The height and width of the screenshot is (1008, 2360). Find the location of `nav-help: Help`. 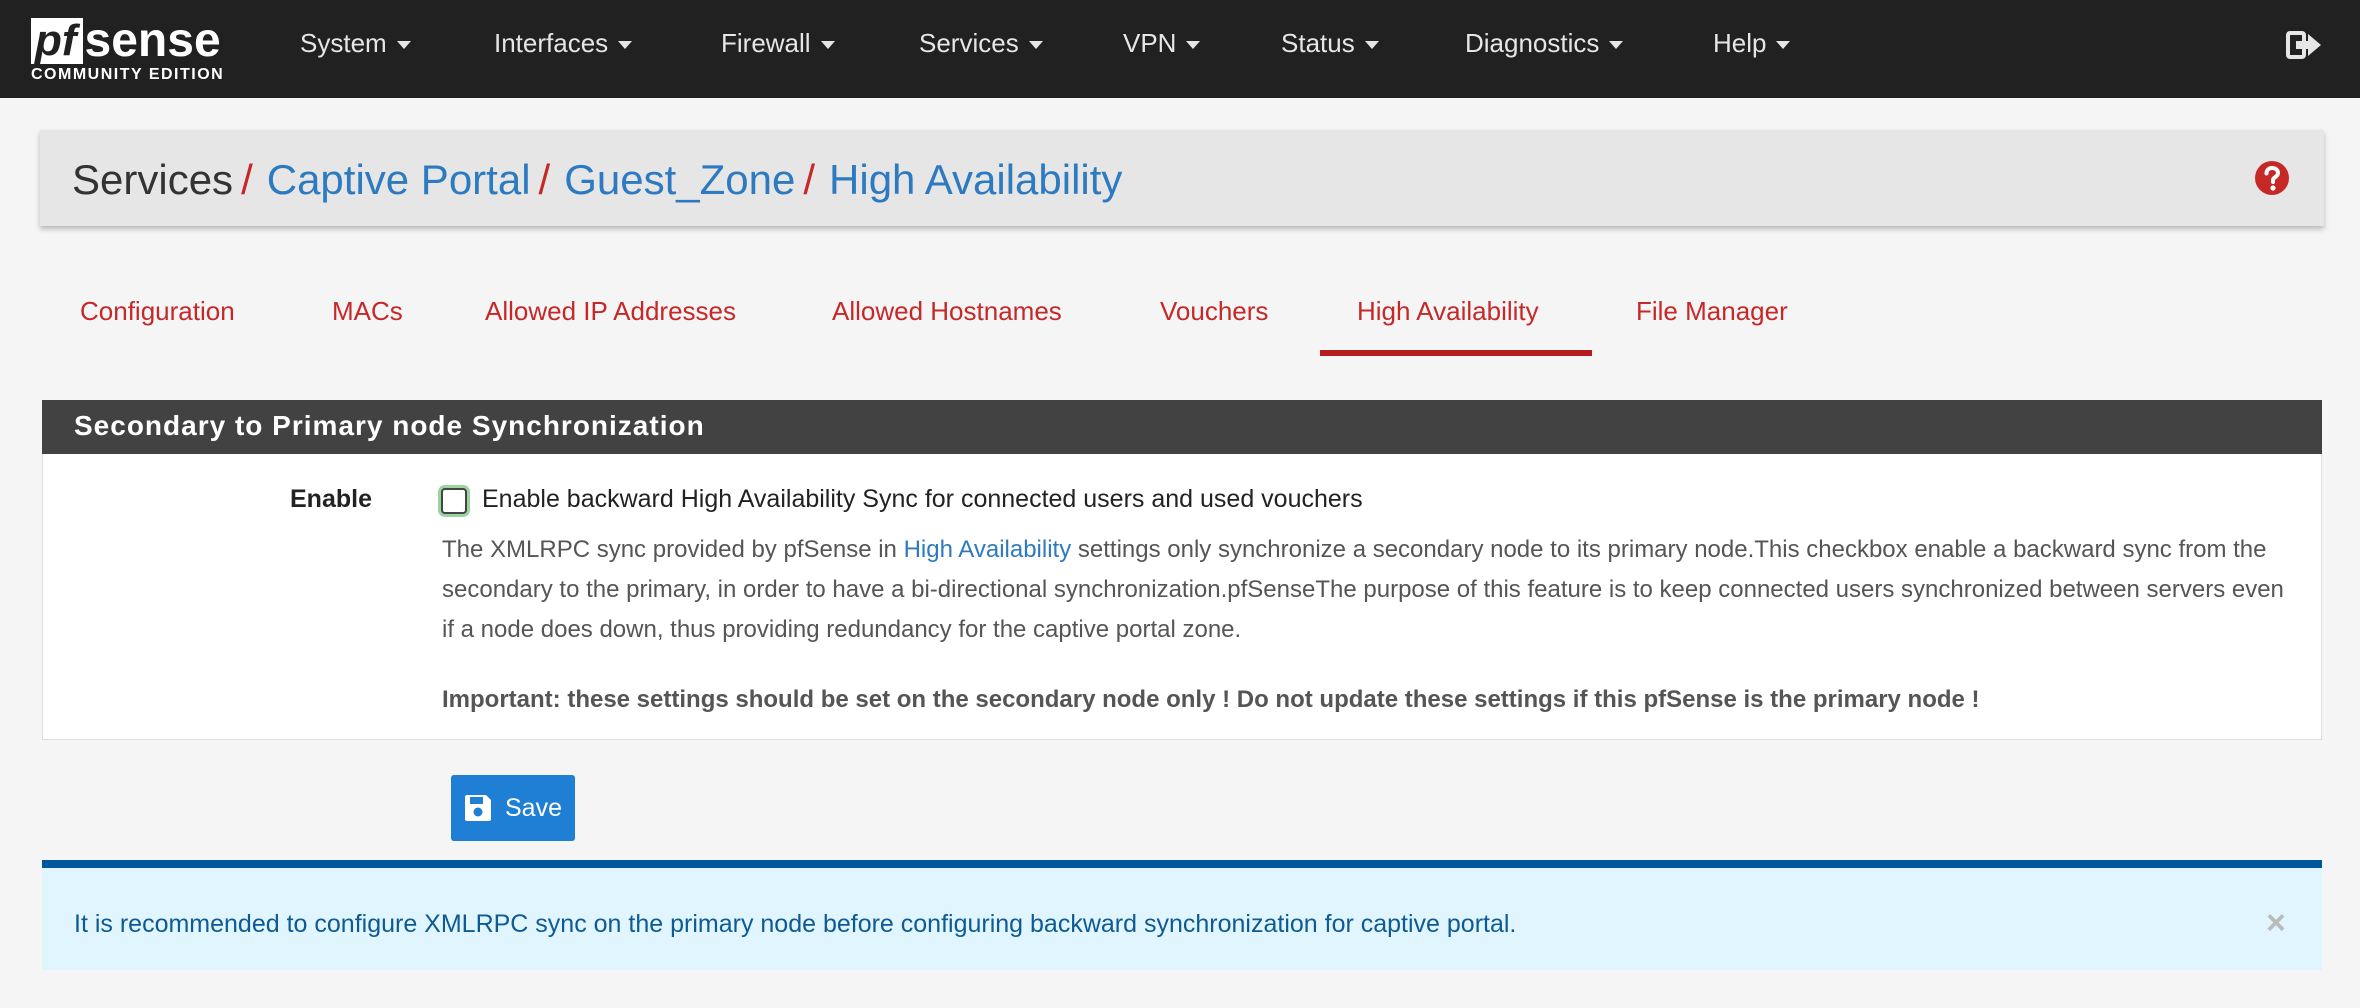

nav-help: Help is located at coordinates (1752, 43).